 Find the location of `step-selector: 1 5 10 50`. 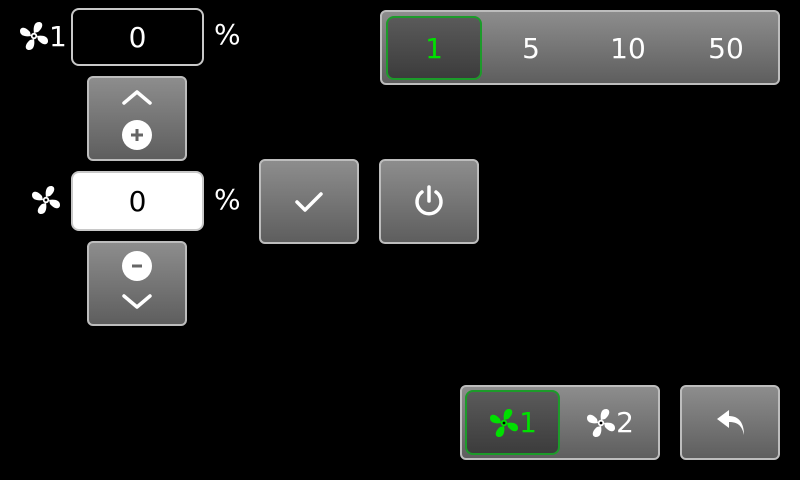

step-selector: 1 5 10 50 is located at coordinates (580, 47).